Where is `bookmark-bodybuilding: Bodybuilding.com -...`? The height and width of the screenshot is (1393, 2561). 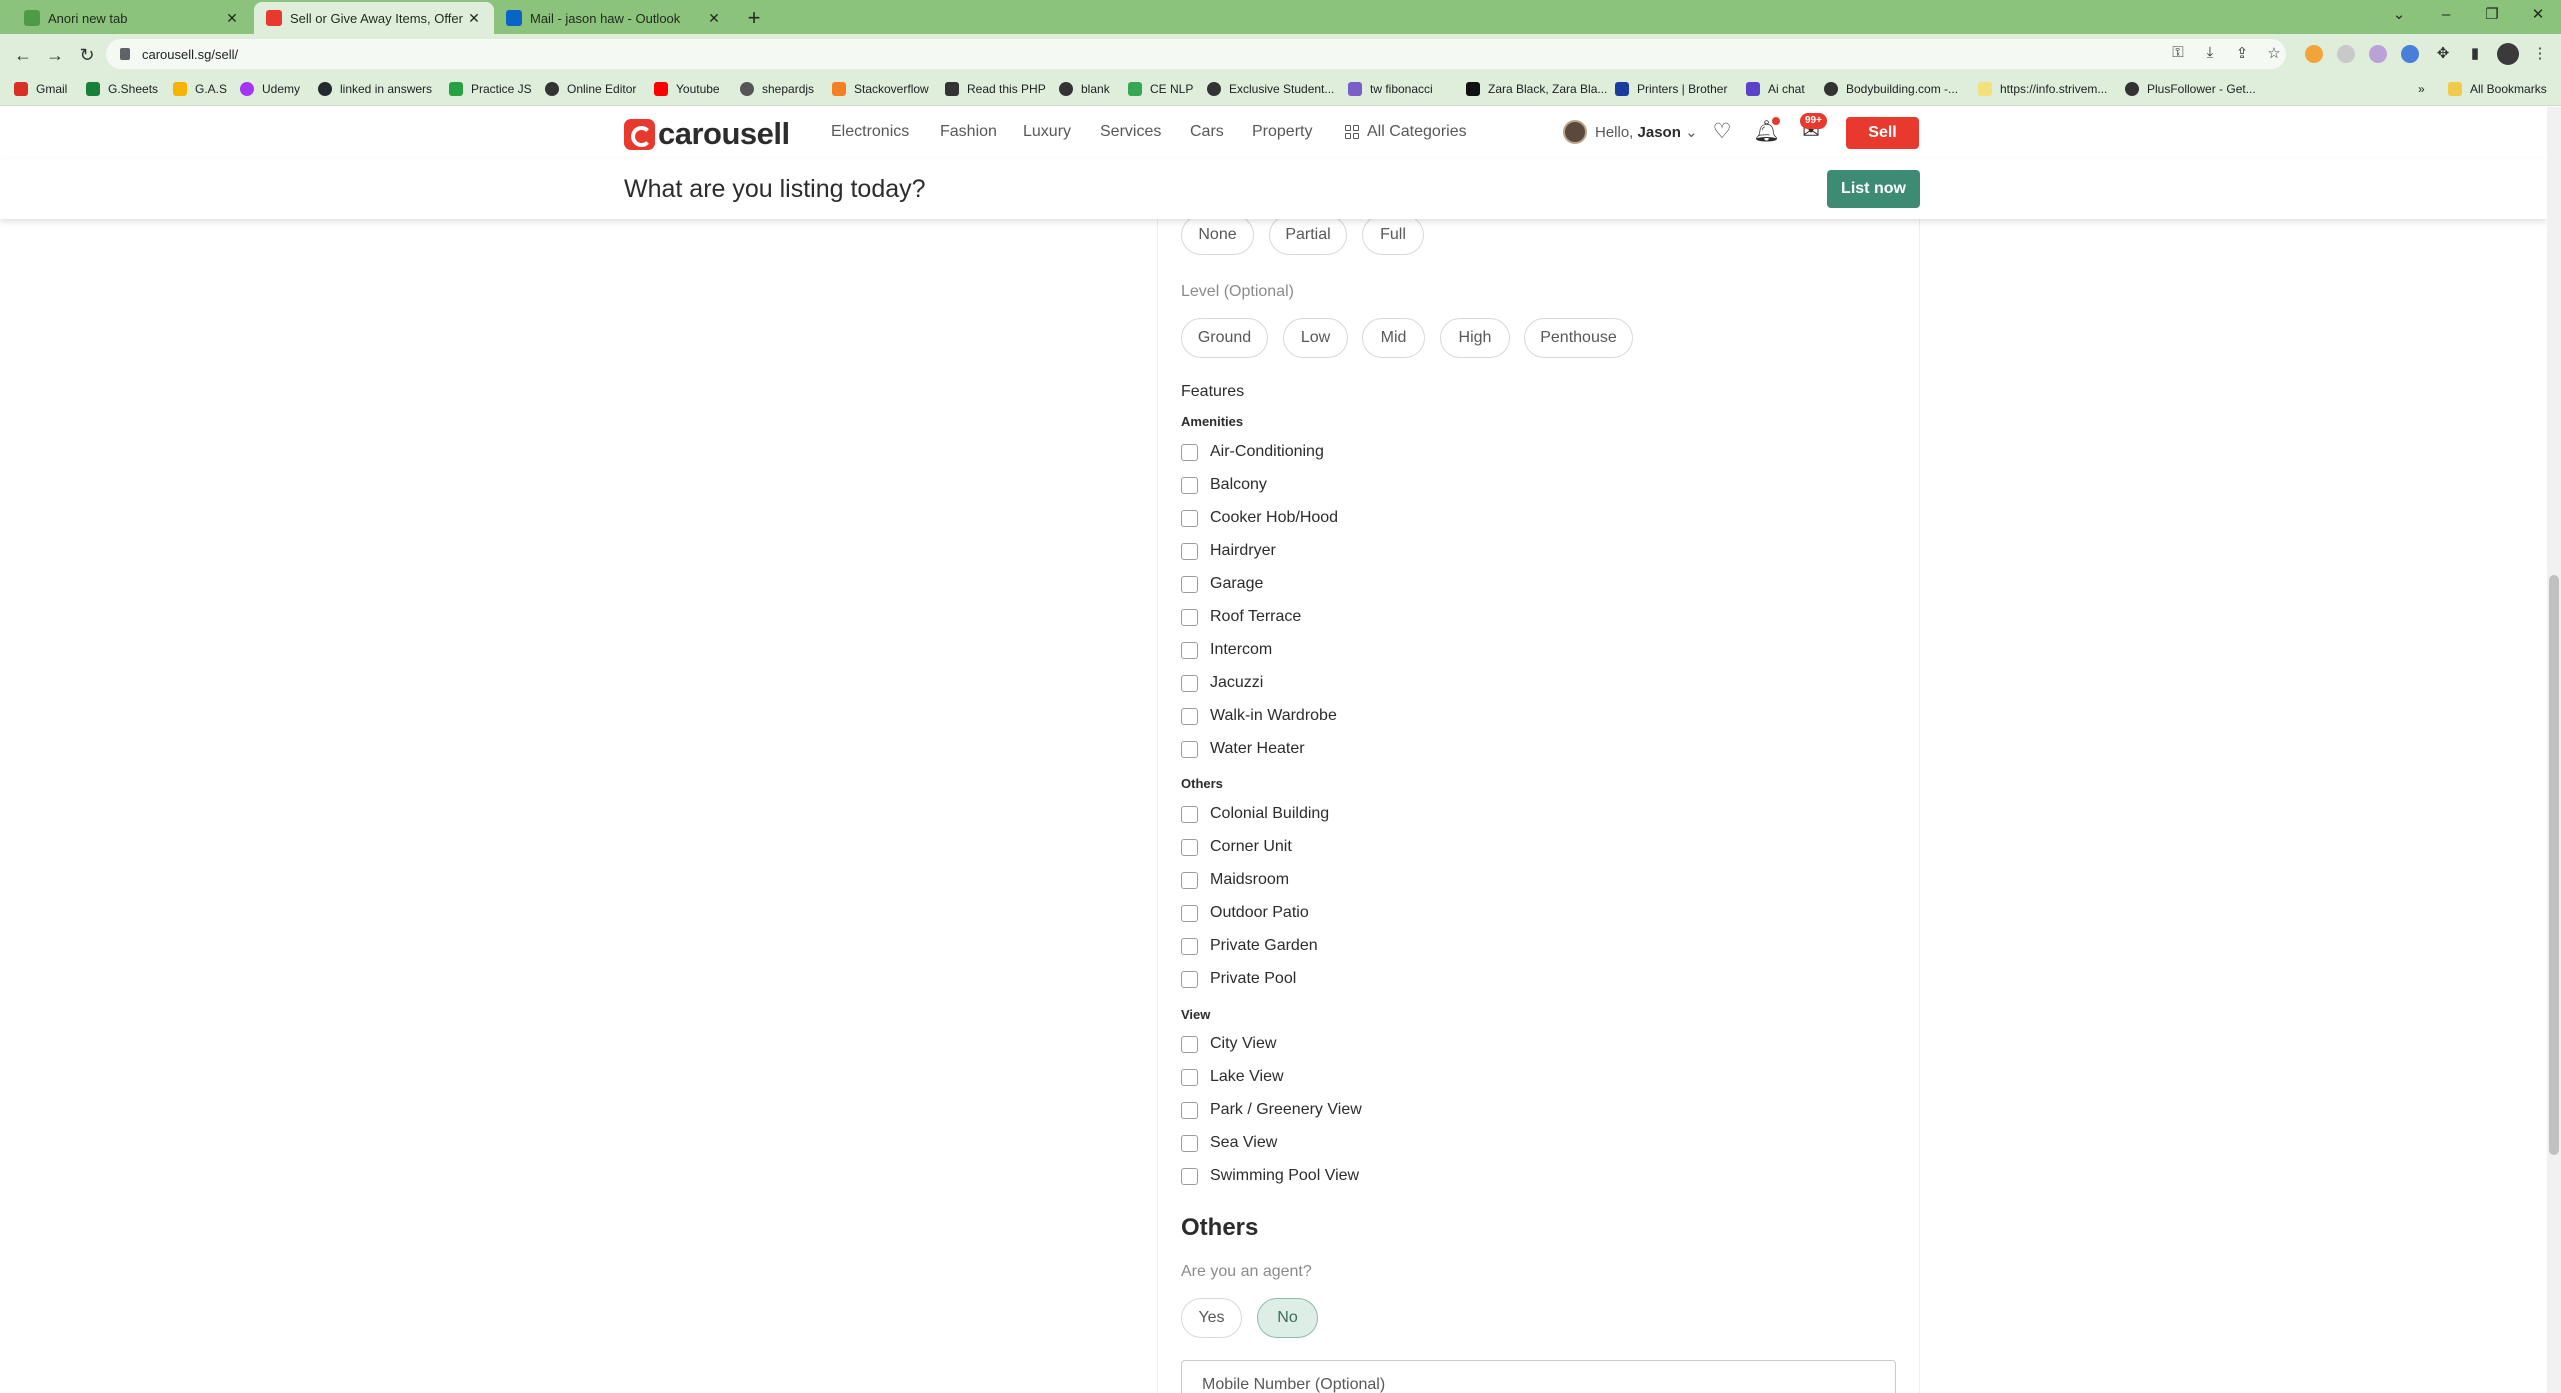 bookmark-bodybuilding: Bodybuilding.com -... is located at coordinates (1891, 89).